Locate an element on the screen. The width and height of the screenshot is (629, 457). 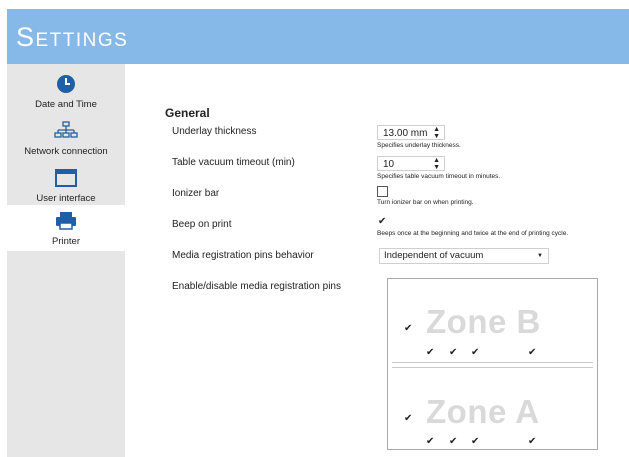
clock-icon is located at coordinates (66, 84).